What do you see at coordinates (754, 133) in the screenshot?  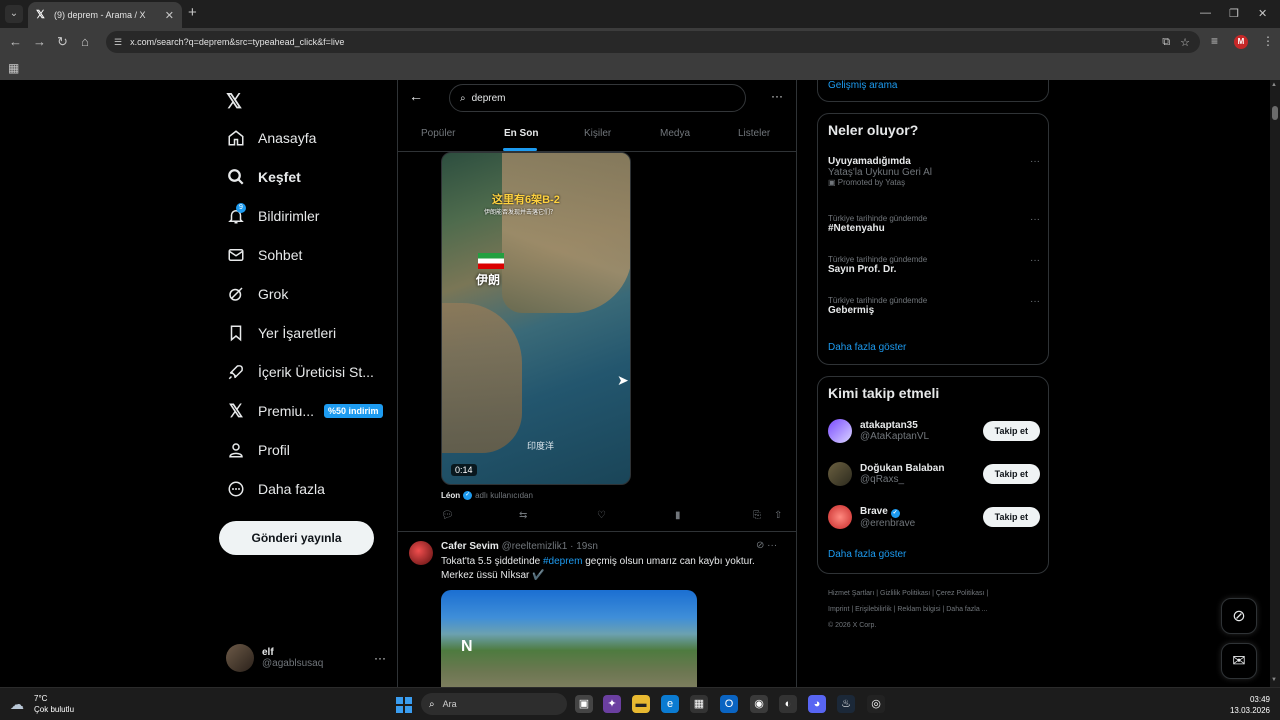 I see `tab-lists: Listeler` at bounding box center [754, 133].